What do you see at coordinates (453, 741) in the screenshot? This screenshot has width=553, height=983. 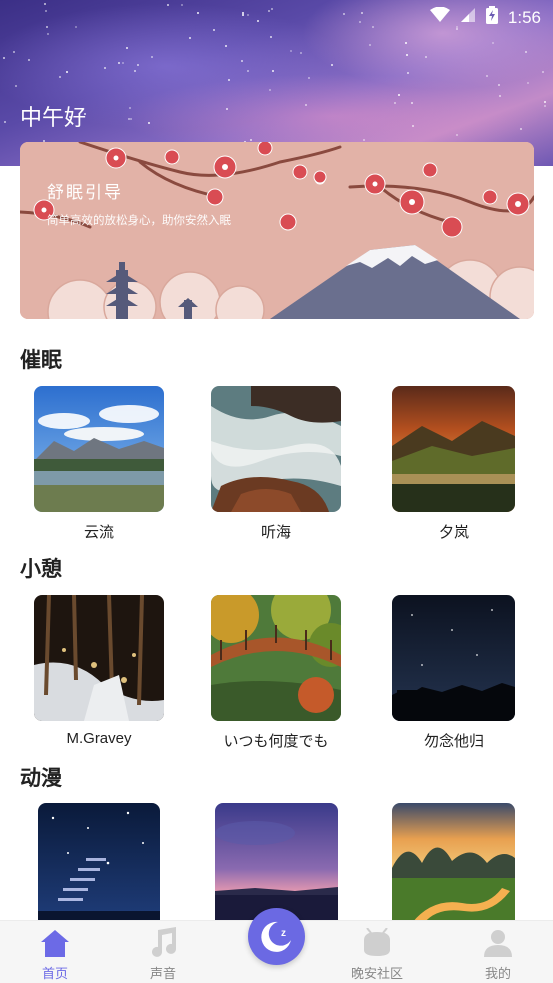 I see `track-label: 勿念他归` at bounding box center [453, 741].